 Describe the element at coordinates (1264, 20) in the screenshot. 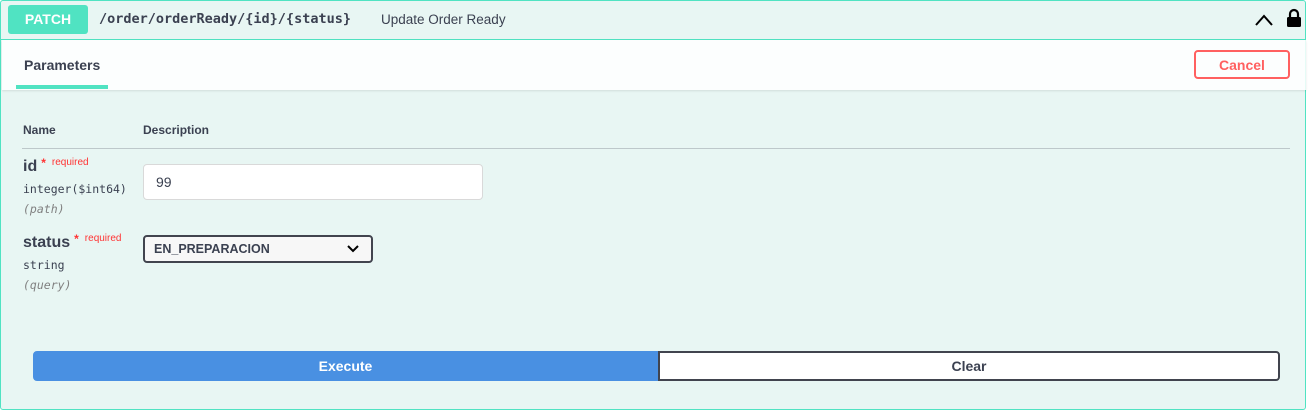

I see `chevron-up-icon` at that location.